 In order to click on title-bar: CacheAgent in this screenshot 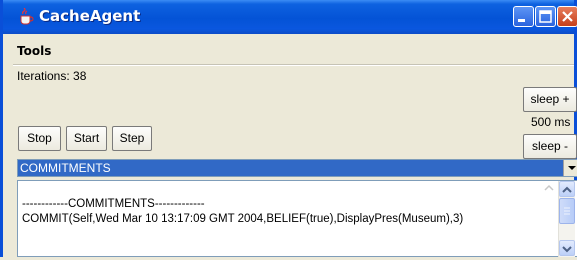, I will do `click(290, 17)`.